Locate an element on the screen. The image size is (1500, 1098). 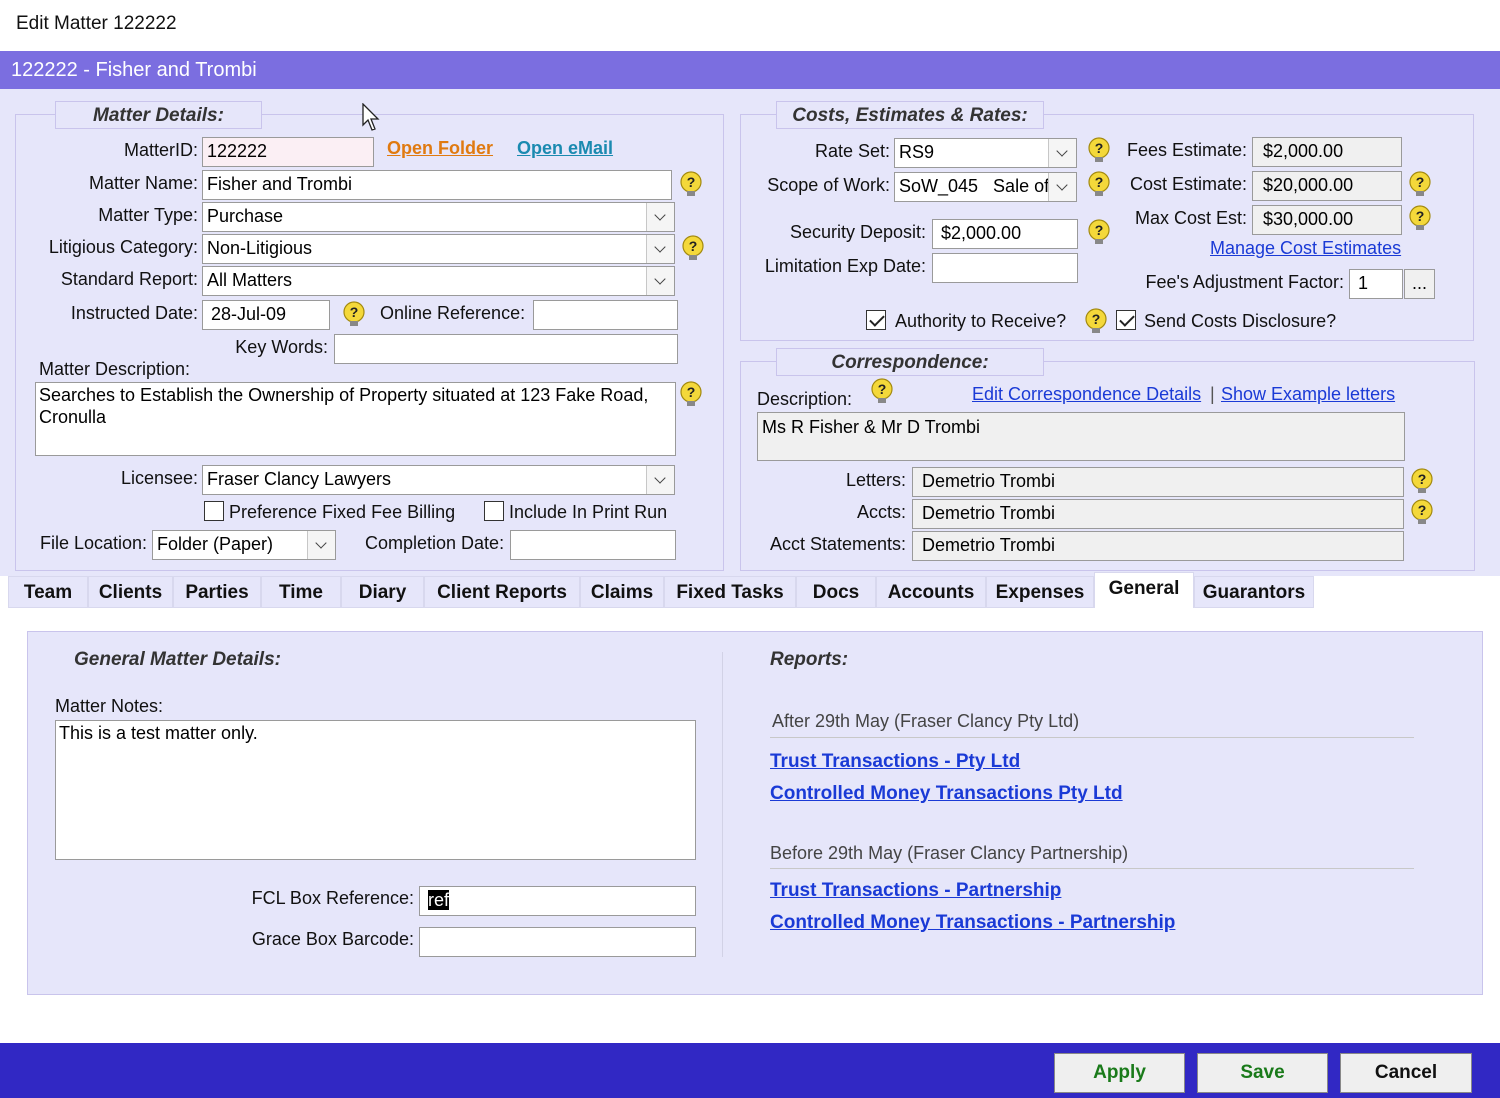
matter-type-value: Purchase is located at coordinates (245, 216).